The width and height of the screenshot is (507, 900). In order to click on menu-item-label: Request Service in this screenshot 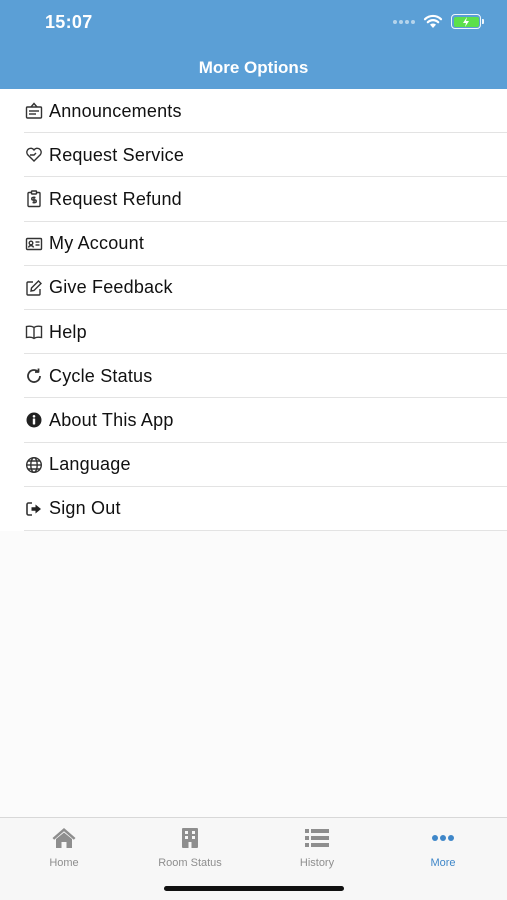, I will do `click(117, 154)`.